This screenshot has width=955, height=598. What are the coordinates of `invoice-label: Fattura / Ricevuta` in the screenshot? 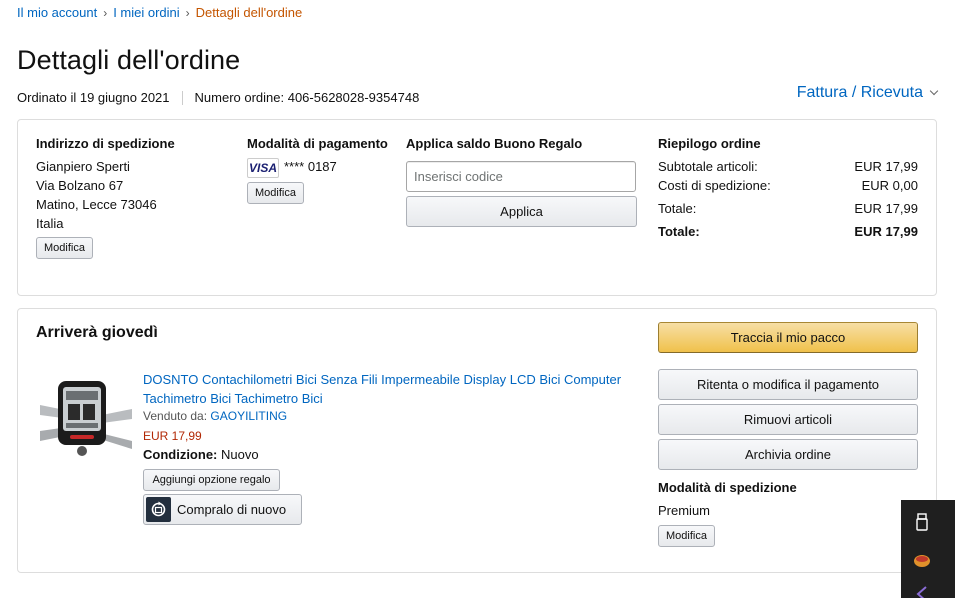 It's located at (859, 92).